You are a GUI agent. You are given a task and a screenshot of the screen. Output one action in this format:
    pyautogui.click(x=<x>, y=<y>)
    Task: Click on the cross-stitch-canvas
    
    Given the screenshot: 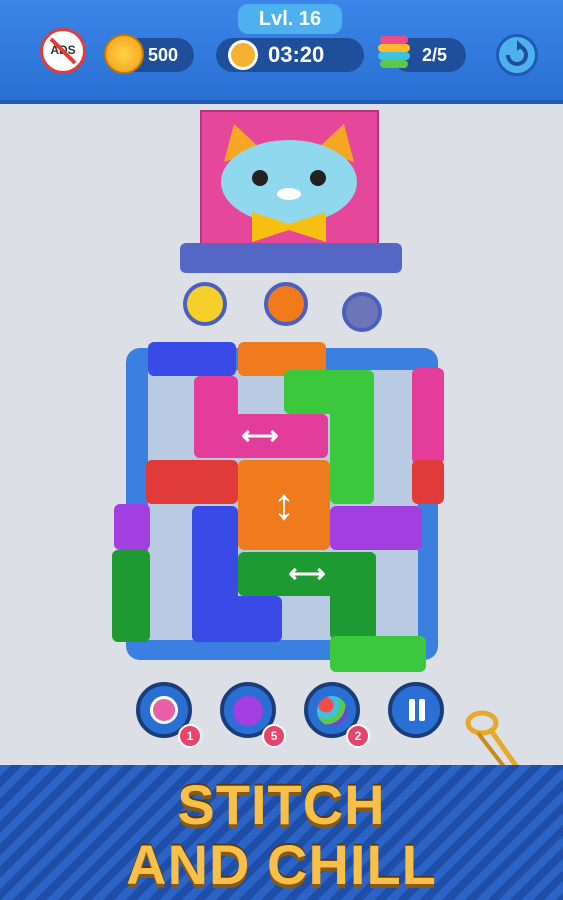 What is the action you would take?
    pyautogui.click(x=289, y=186)
    